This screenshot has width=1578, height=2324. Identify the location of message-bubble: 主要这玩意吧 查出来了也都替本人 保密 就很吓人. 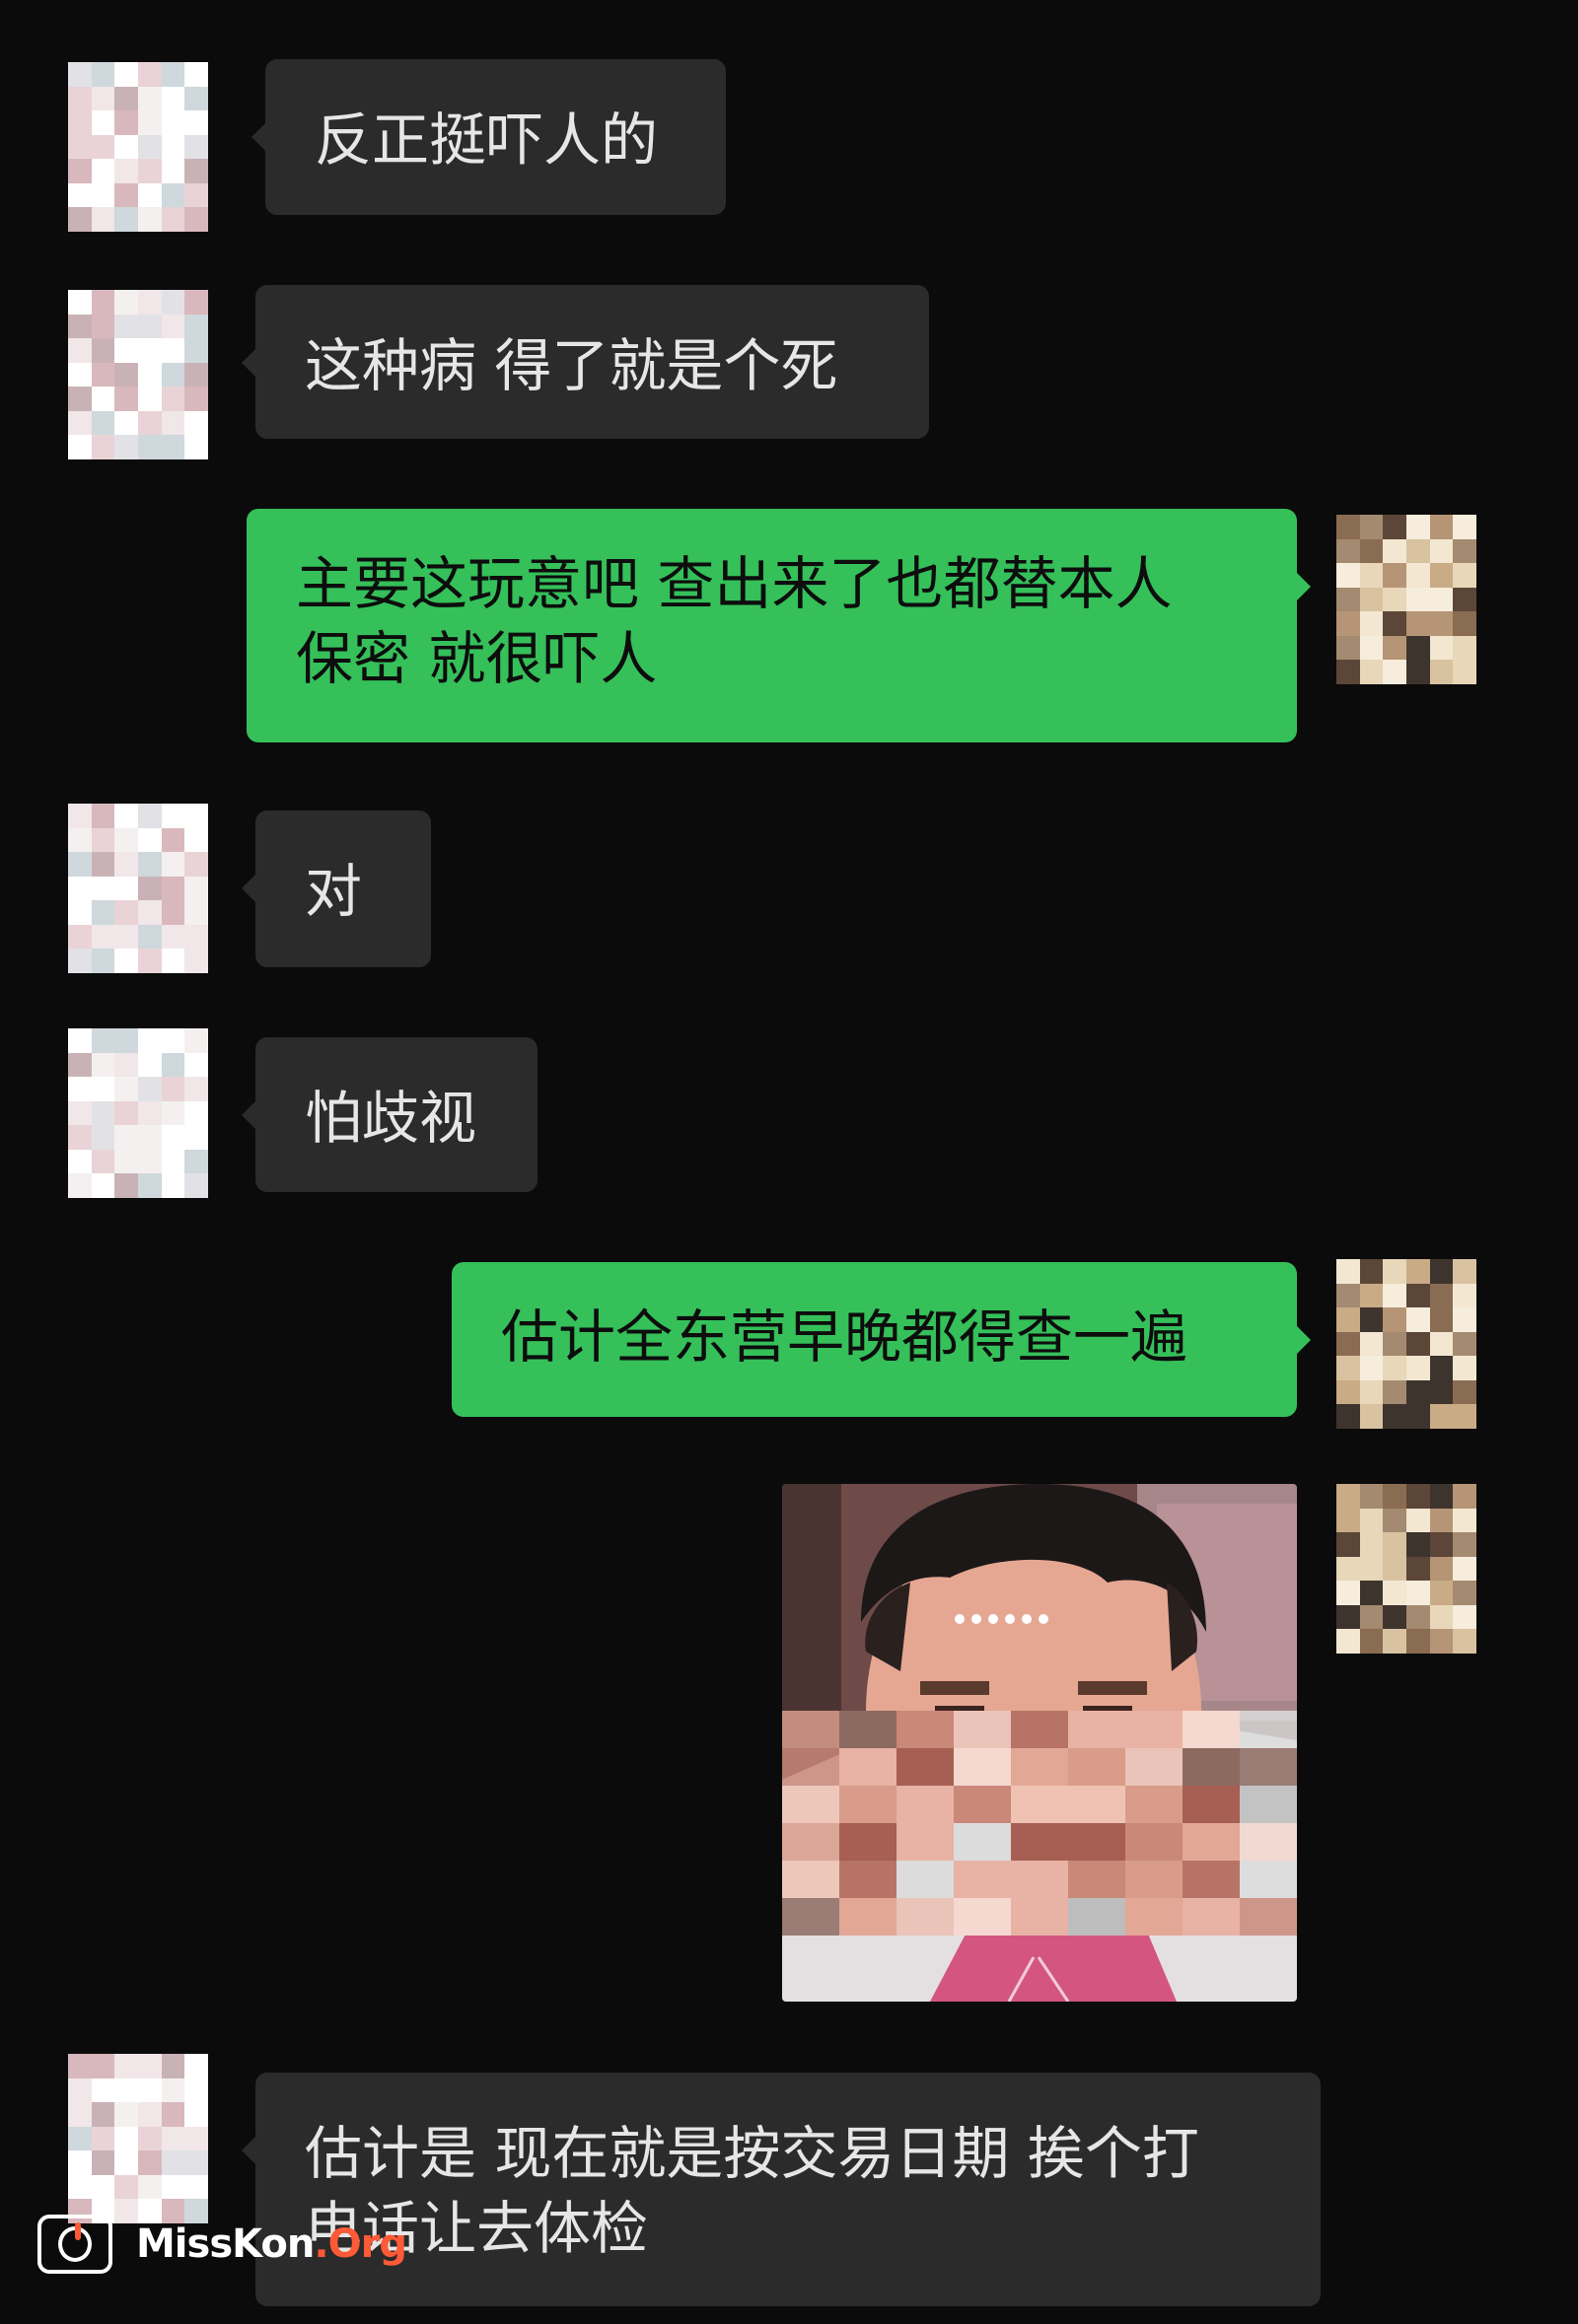
(779, 625).